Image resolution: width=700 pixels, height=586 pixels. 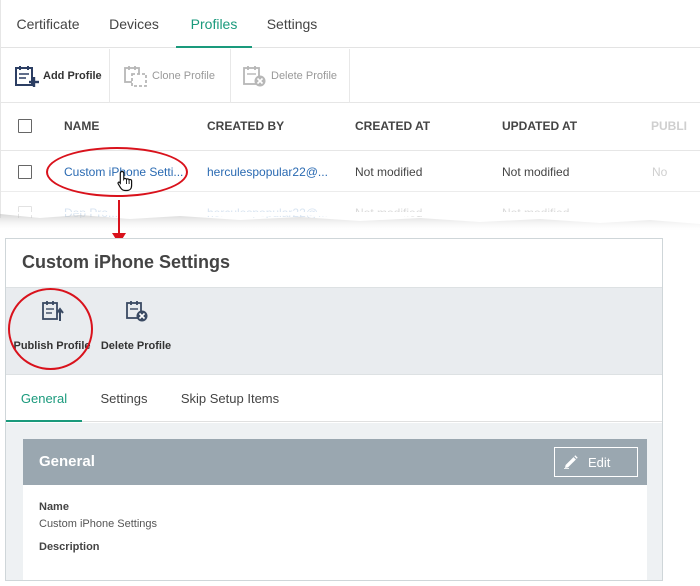 I want to click on column-header-created-by: CREATED BY, so click(x=245, y=126).